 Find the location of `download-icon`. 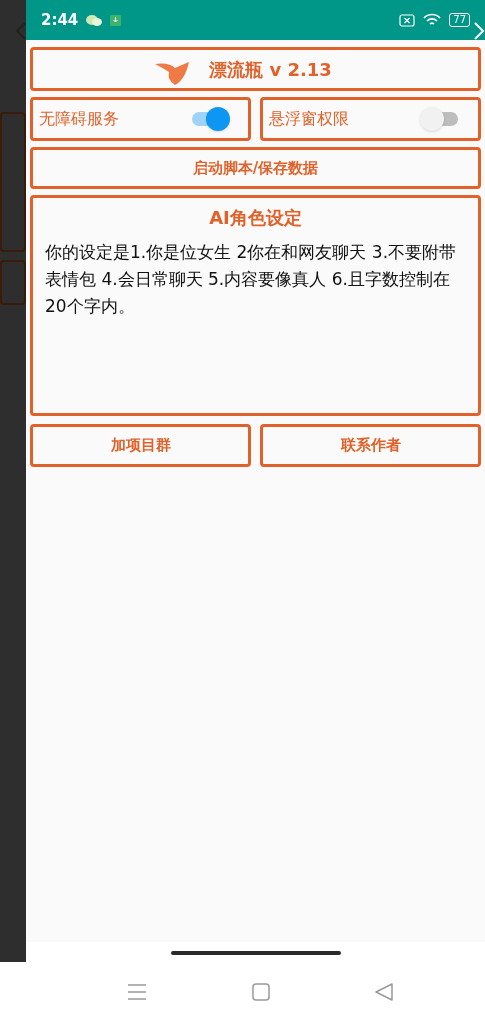

download-icon is located at coordinates (116, 20).